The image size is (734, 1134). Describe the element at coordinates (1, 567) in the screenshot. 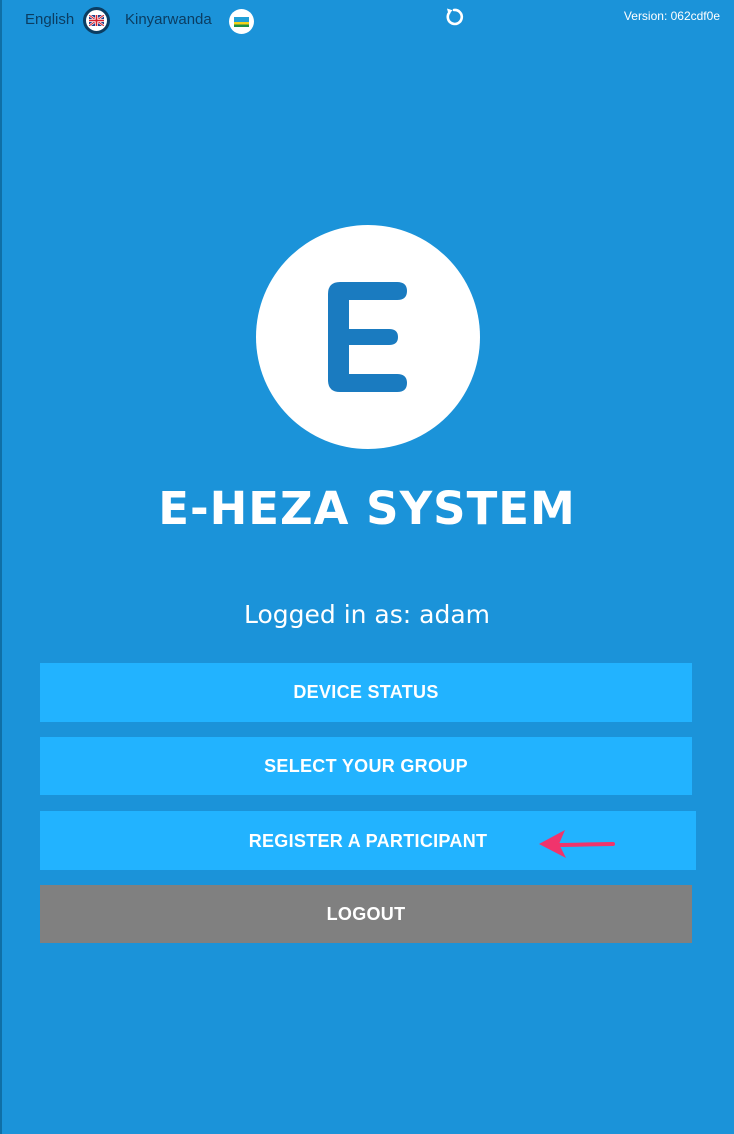

I see `window-edge` at that location.